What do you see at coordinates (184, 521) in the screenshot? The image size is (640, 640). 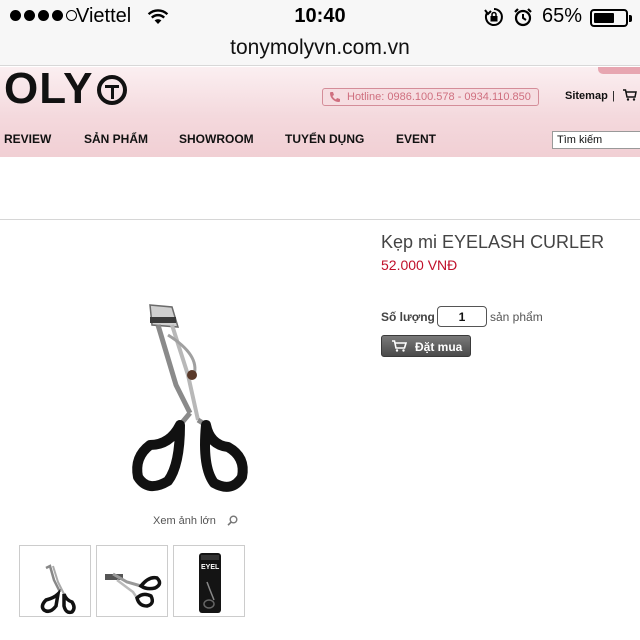 I see `view-large-image-link: Xem ảnh lớn` at bounding box center [184, 521].